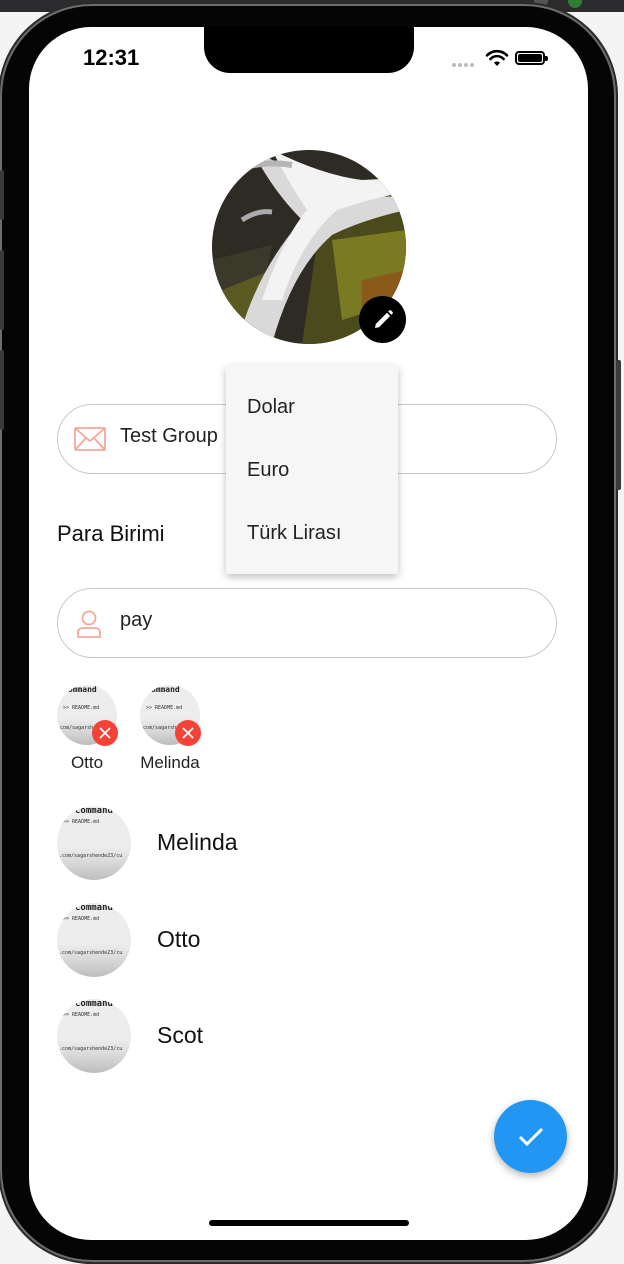 This screenshot has width=624, height=1264. I want to click on currency-option-dolar: Dolar, so click(271, 407).